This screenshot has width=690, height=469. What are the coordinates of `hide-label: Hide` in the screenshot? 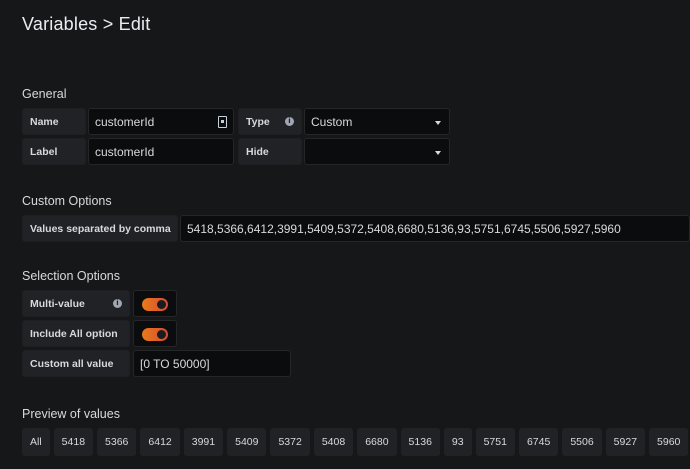 It's located at (270, 151).